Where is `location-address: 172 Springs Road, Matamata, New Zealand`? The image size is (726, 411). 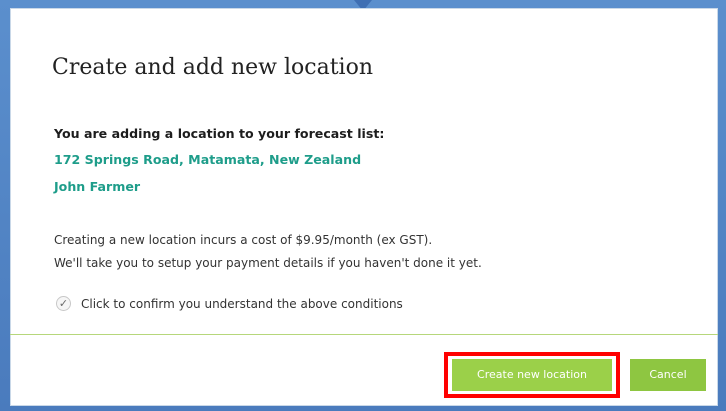
location-address: 172 Springs Road, Matamata, New Zealand is located at coordinates (208, 159).